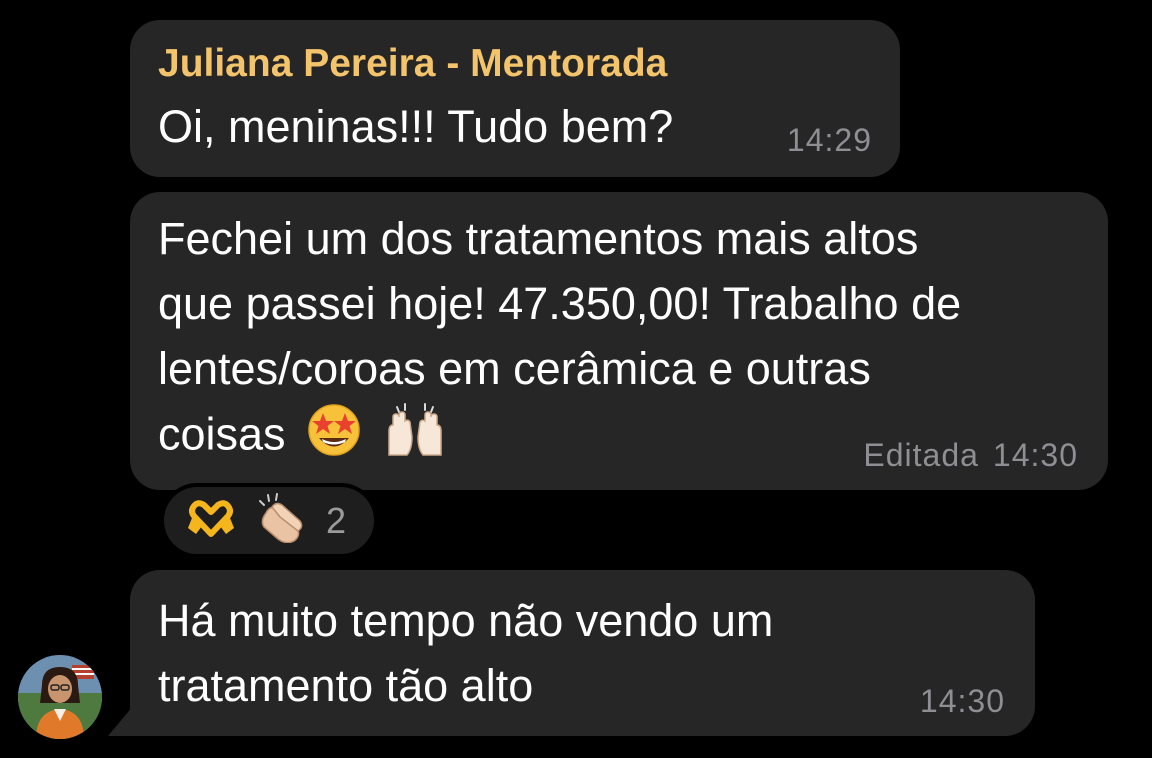 The width and height of the screenshot is (1152, 758). I want to click on message-line: Fechei um dos tratamentos mais altos, so click(538, 238).